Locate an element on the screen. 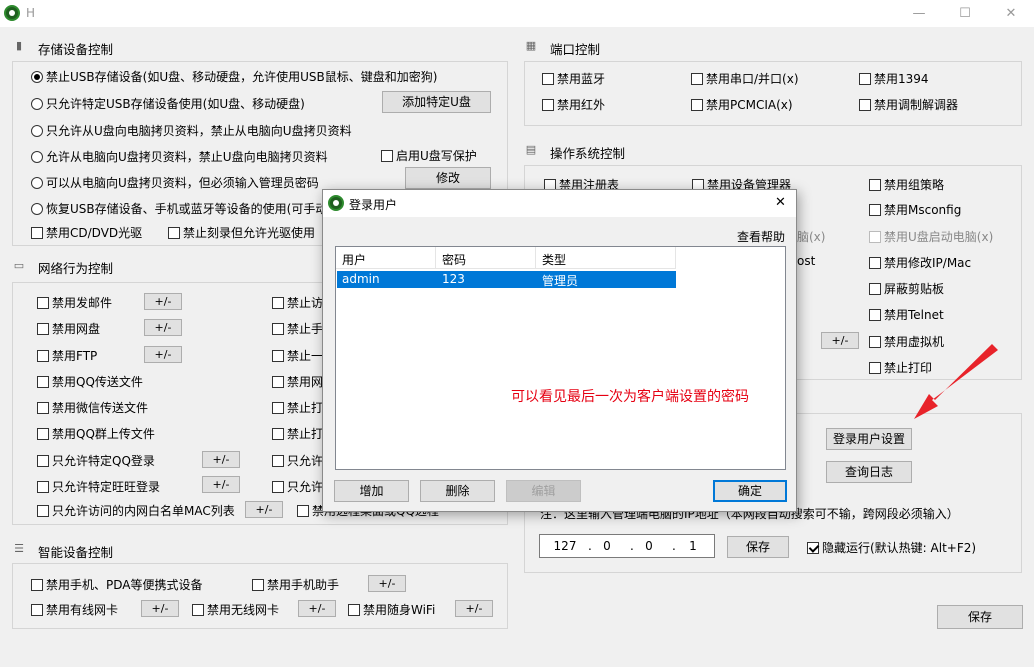 This screenshot has height=667, width=1034. users-list: 用户 密码 类型 admin 123 管理员 is located at coordinates (560, 358).